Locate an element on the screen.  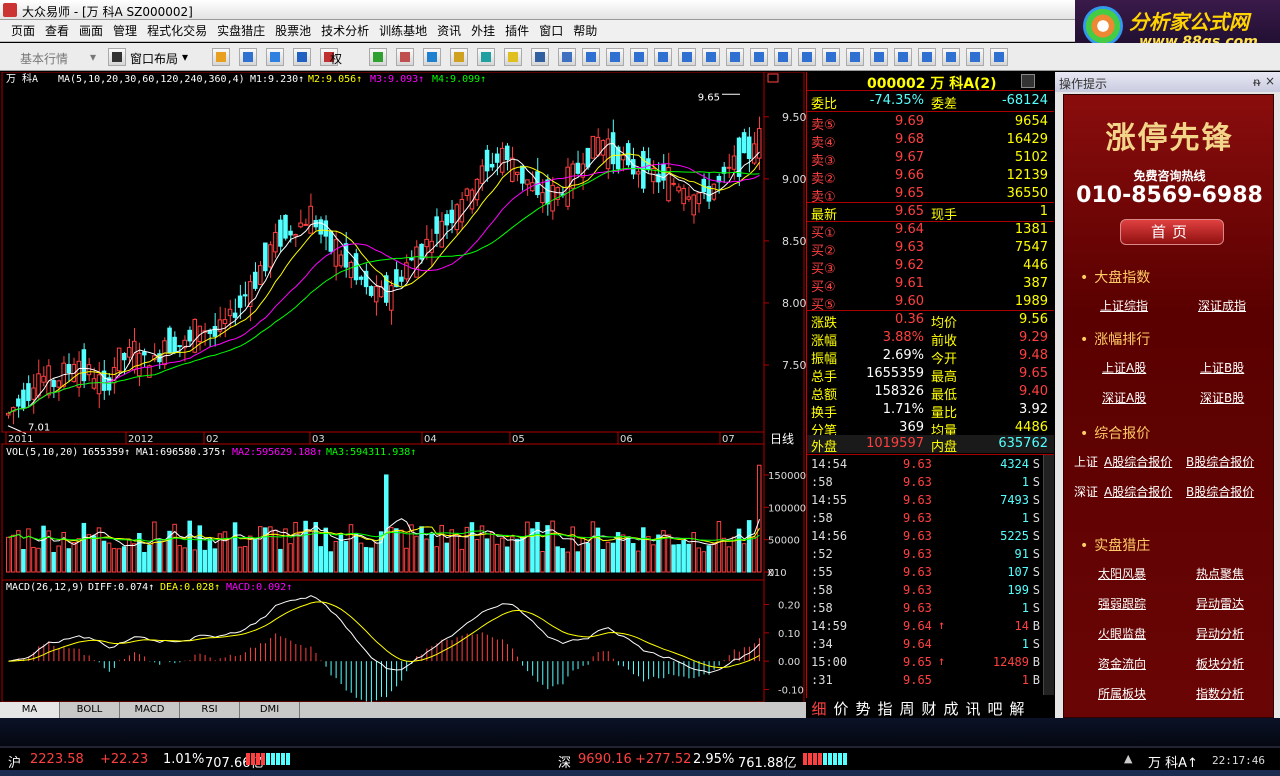
status-stock: 万 科A↑ is located at coordinates (1173, 761).